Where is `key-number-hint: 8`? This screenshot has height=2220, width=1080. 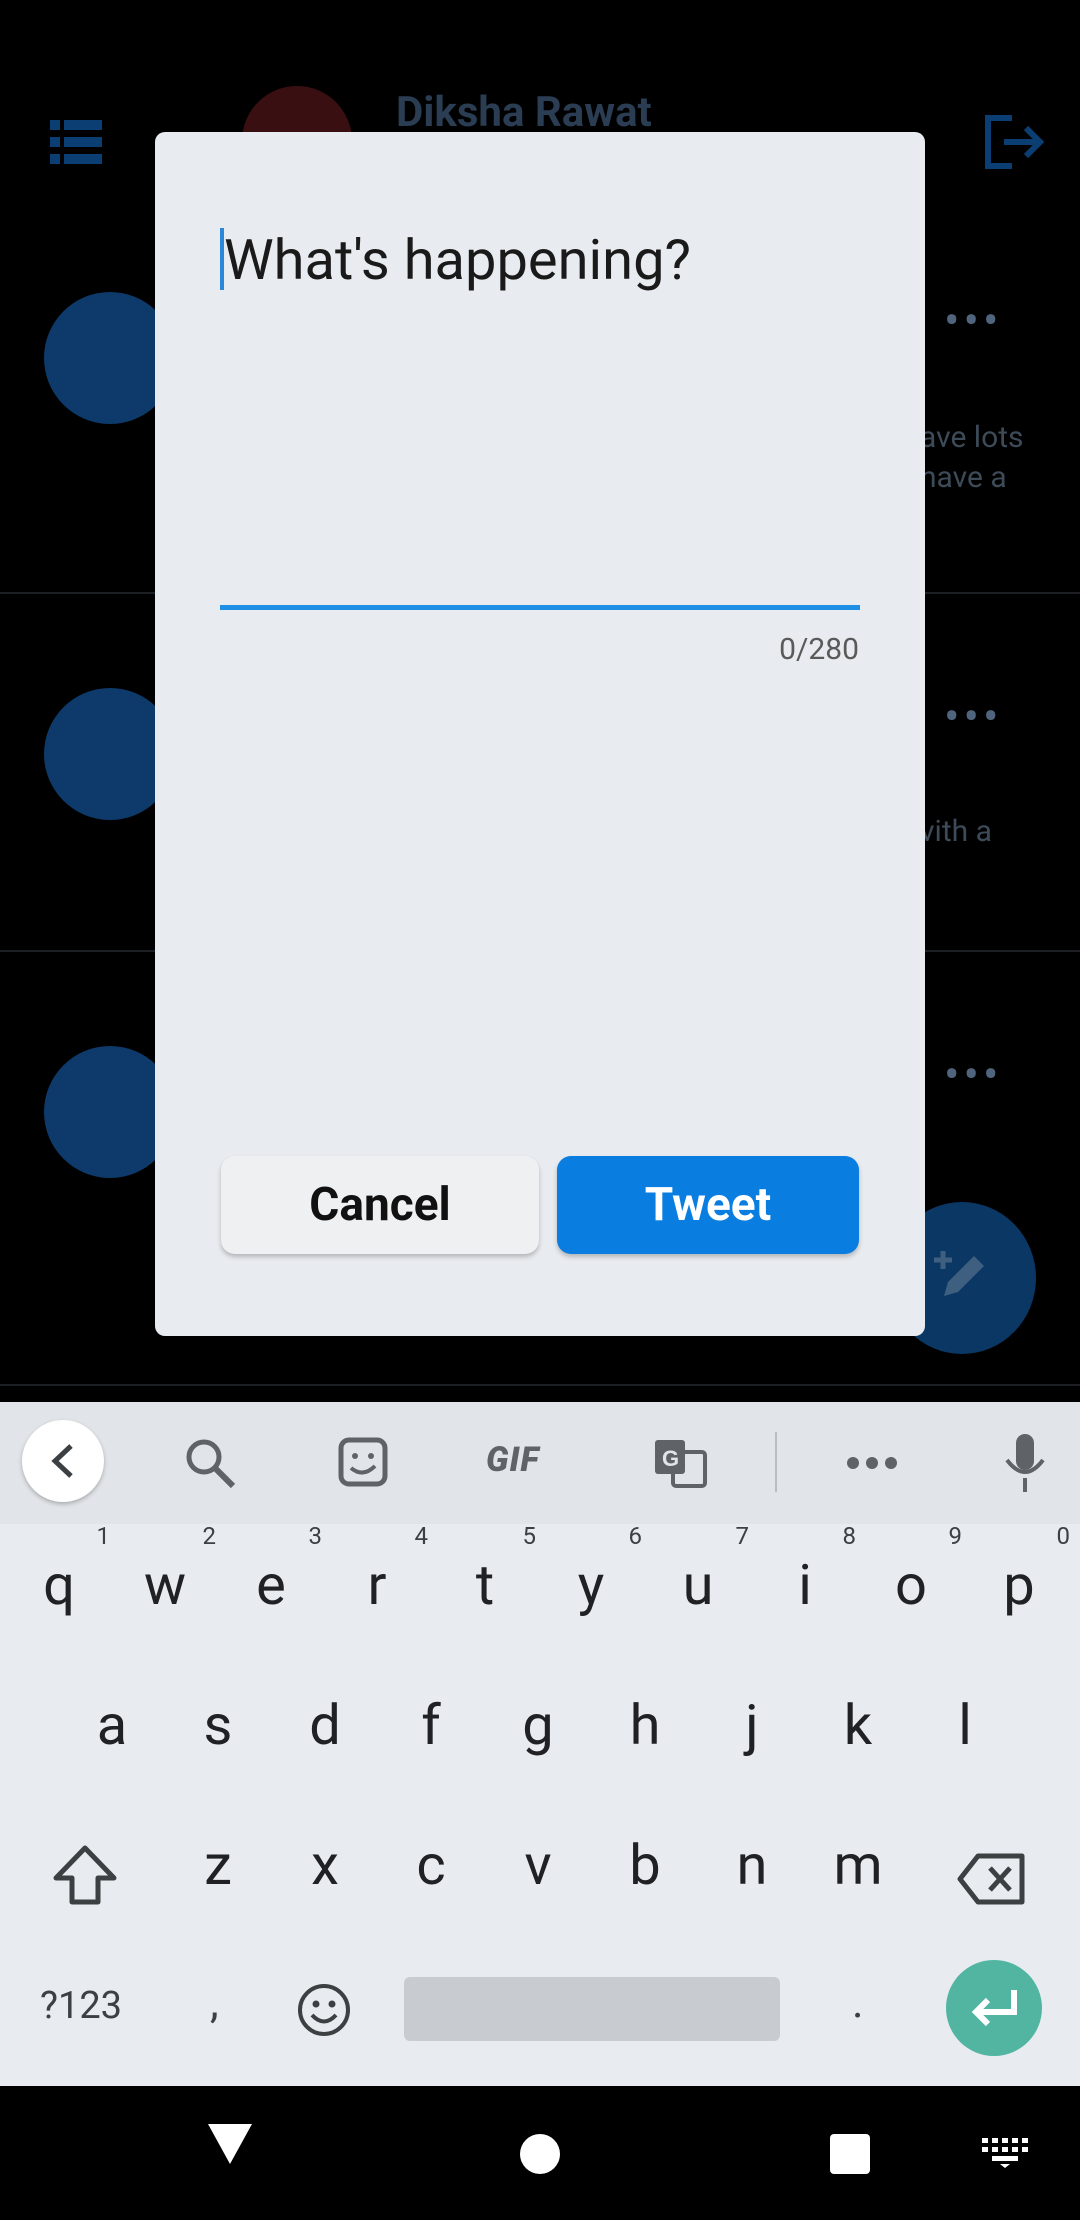 key-number-hint: 8 is located at coordinates (849, 1536).